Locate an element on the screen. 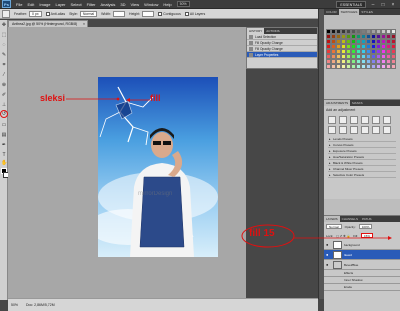 Image resolution: width=400 pixels, height=311 pixels. posterize-icon is located at coordinates (387, 130).